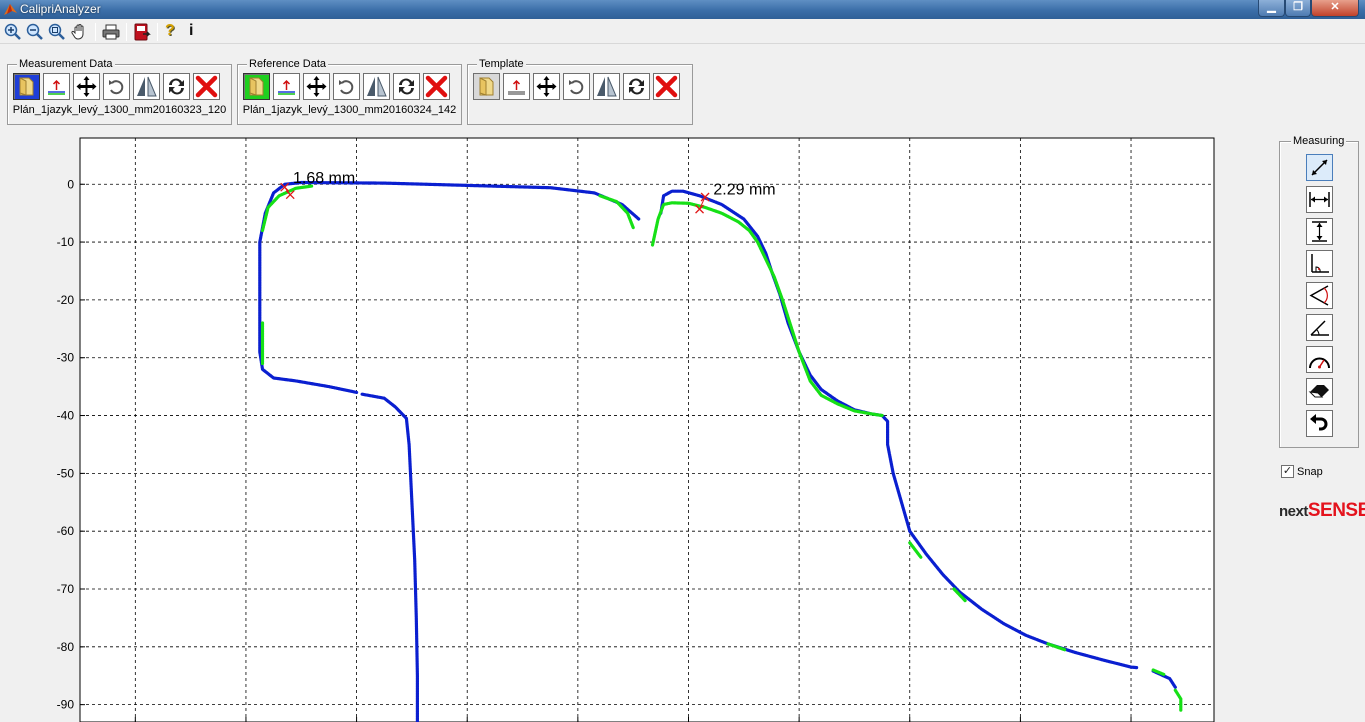 This screenshot has height=722, width=1365. Describe the element at coordinates (10, 9) in the screenshot. I see `matlab-icon` at that location.